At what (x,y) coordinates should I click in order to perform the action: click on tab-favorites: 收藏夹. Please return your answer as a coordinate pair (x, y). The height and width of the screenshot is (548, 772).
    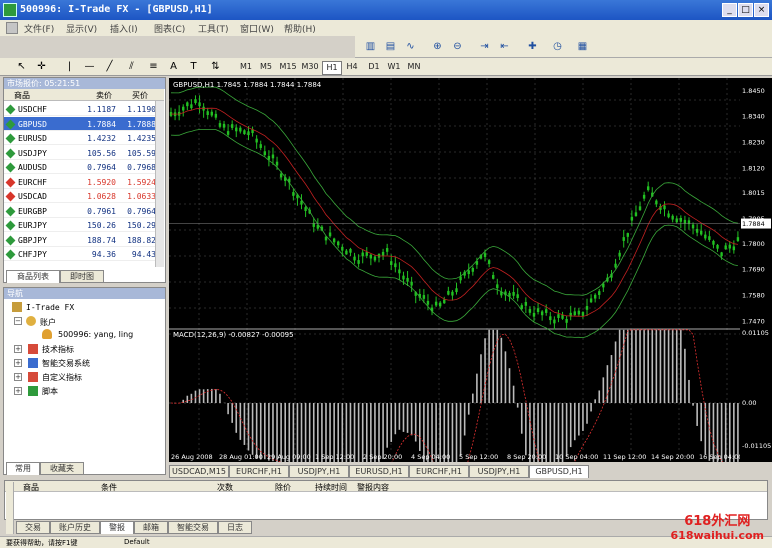
    Looking at the image, I should click on (62, 468).